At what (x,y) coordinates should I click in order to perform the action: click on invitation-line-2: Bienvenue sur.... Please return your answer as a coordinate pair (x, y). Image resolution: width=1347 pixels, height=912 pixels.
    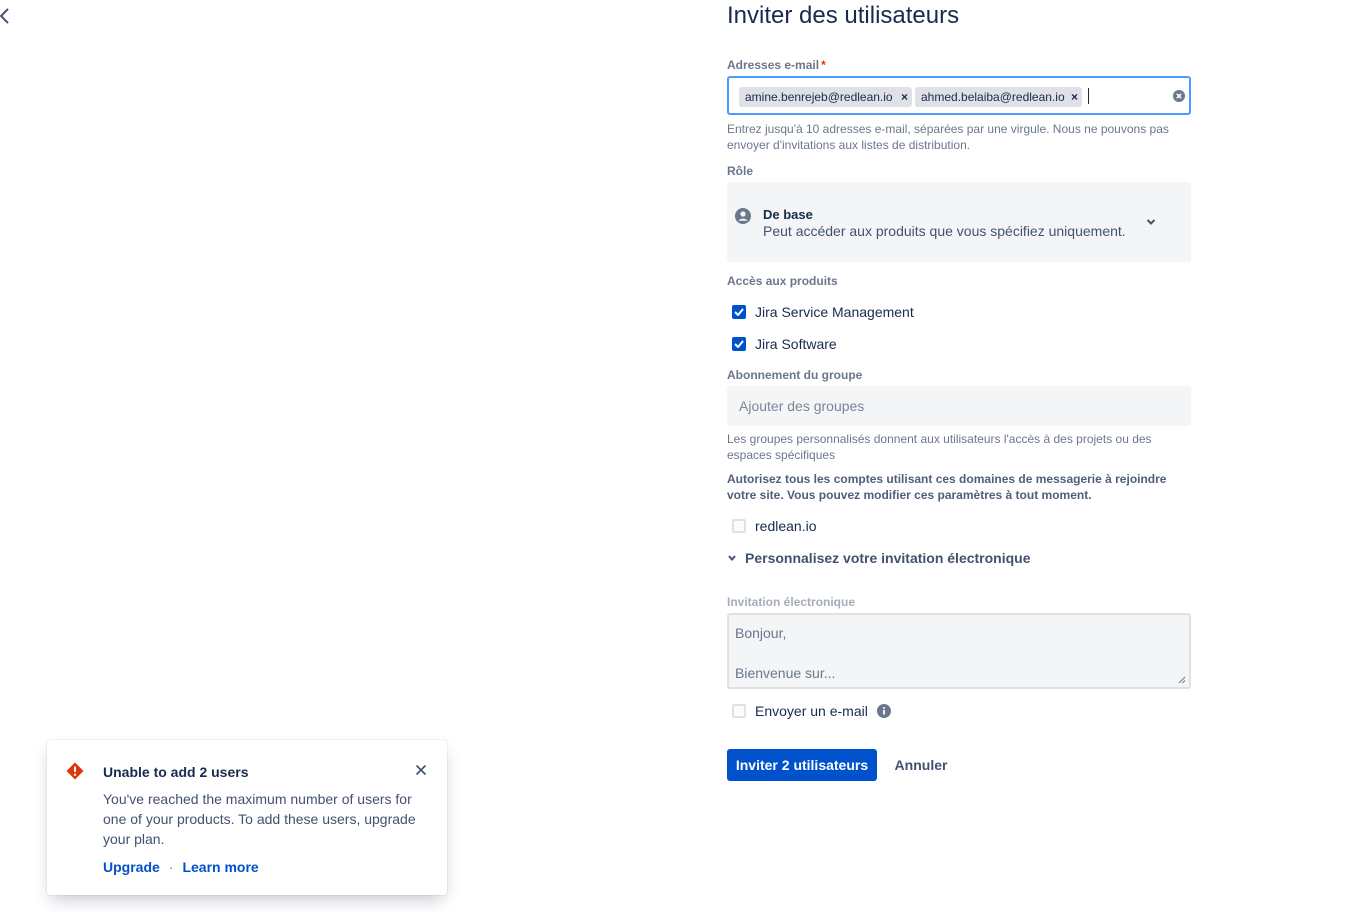
    Looking at the image, I should click on (785, 673).